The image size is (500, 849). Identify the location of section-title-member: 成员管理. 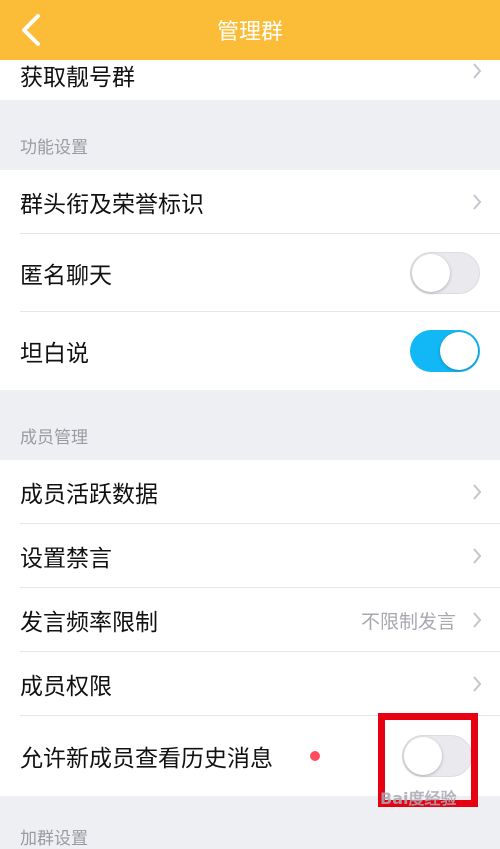
(54, 438).